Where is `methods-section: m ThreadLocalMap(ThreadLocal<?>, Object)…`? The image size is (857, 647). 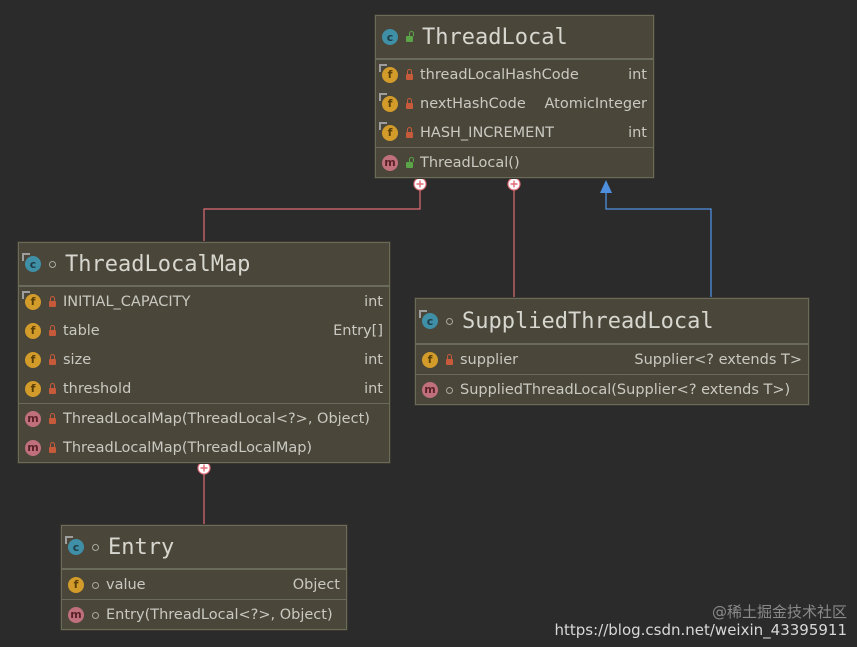 methods-section: m ThreadLocalMap(ThreadLocal<?>, Object)… is located at coordinates (204, 432).